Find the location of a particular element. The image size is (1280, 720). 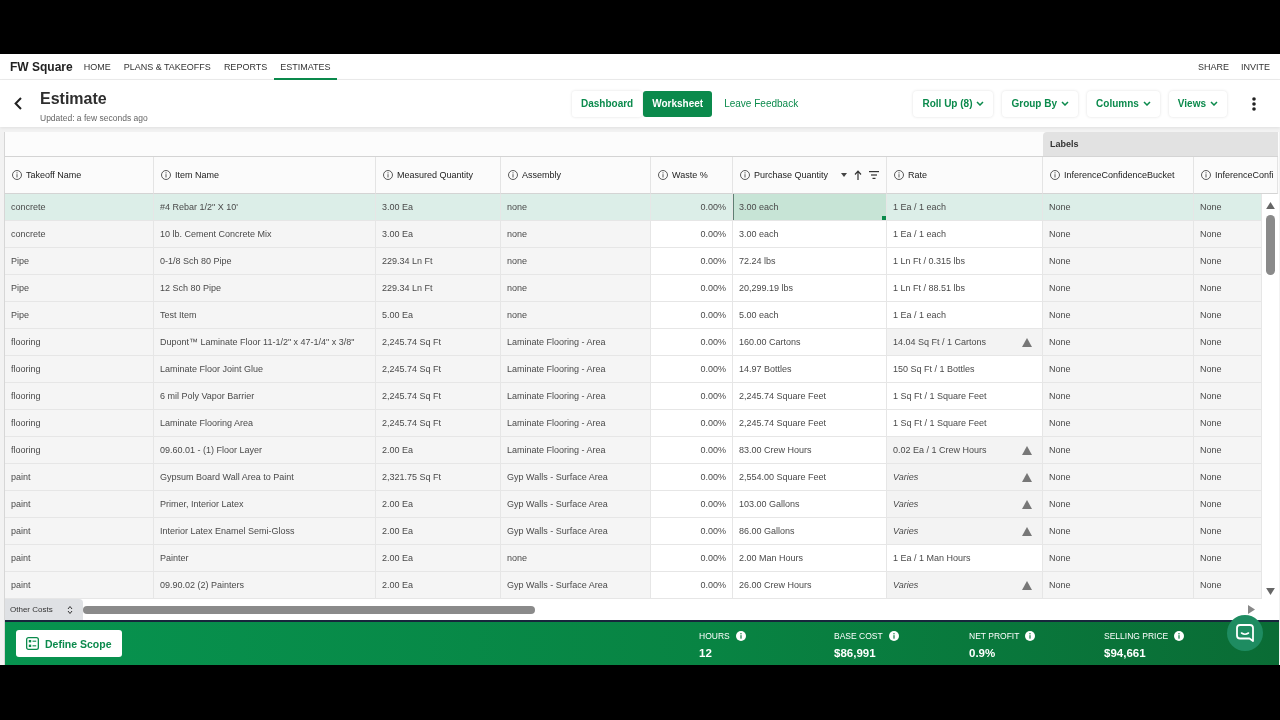

caret-down-icon is located at coordinates (844, 175).